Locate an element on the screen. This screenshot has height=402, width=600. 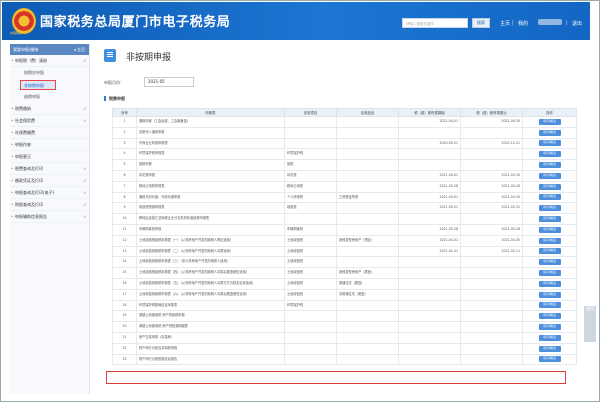
sidebar-item-voucher: • 缴款凭证及打印 ∨ is located at coordinates (49, 181).